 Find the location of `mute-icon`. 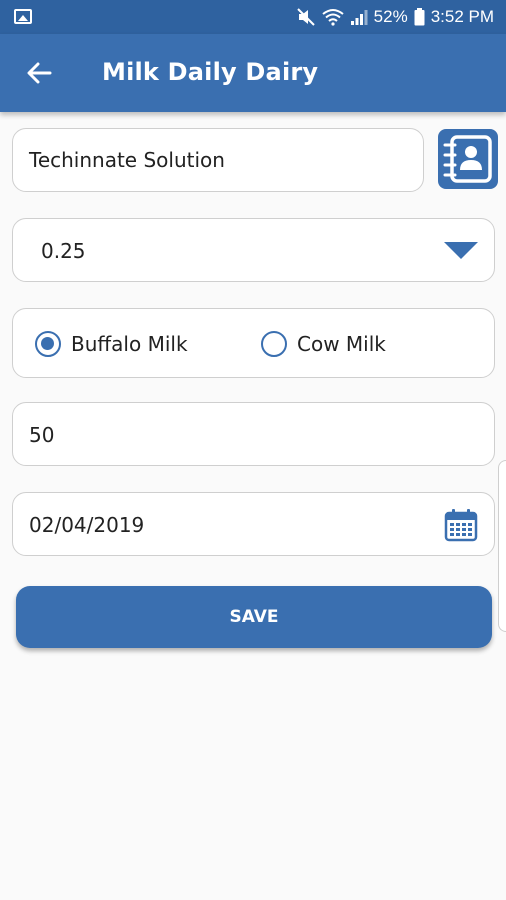

mute-icon is located at coordinates (305, 17).